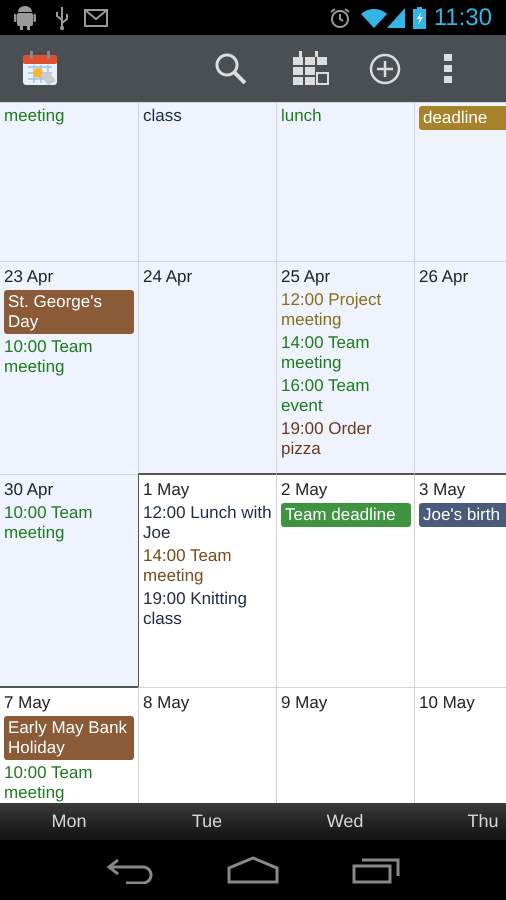 This screenshot has width=506, height=900. What do you see at coordinates (462, 118) in the screenshot?
I see `event-chip: deadline` at bounding box center [462, 118].